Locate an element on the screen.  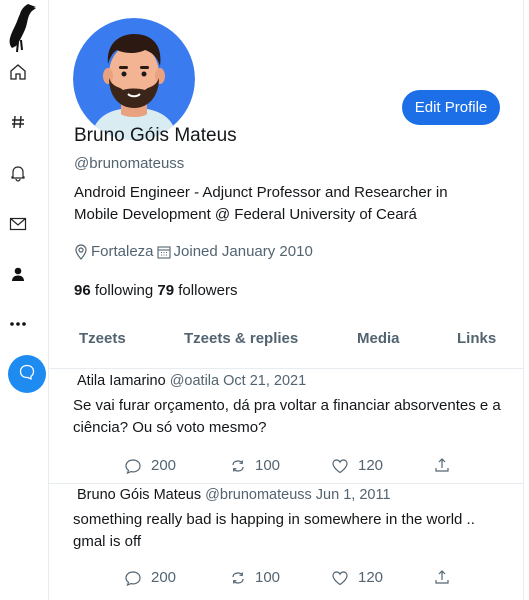
tweet-header: Atila Iamarino @oatila Oct 21, 2021 is located at coordinates (191, 381).